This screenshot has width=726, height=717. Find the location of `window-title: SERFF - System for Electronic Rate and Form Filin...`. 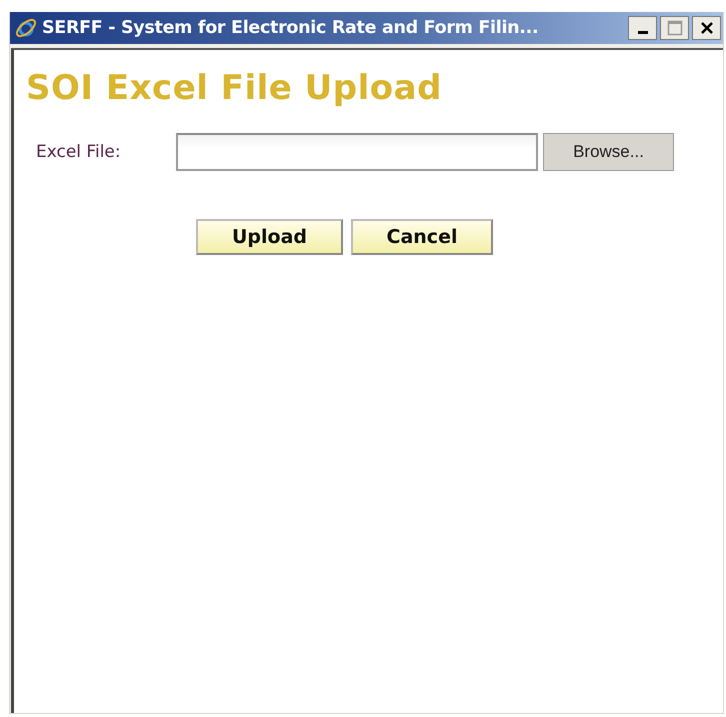

window-title: SERFF - System for Electronic Rate and Form Filin... is located at coordinates (291, 28).